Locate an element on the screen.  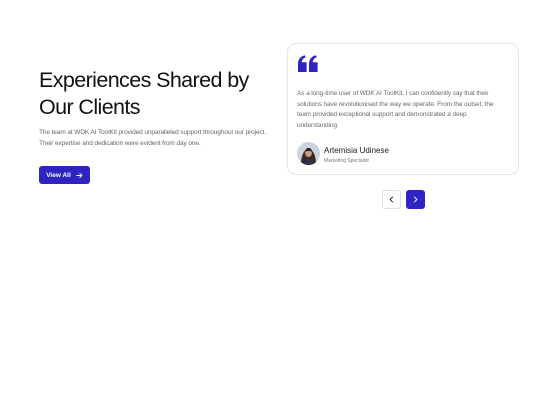
section-title: Experiences Shared by Our Clients is located at coordinates (144, 93).